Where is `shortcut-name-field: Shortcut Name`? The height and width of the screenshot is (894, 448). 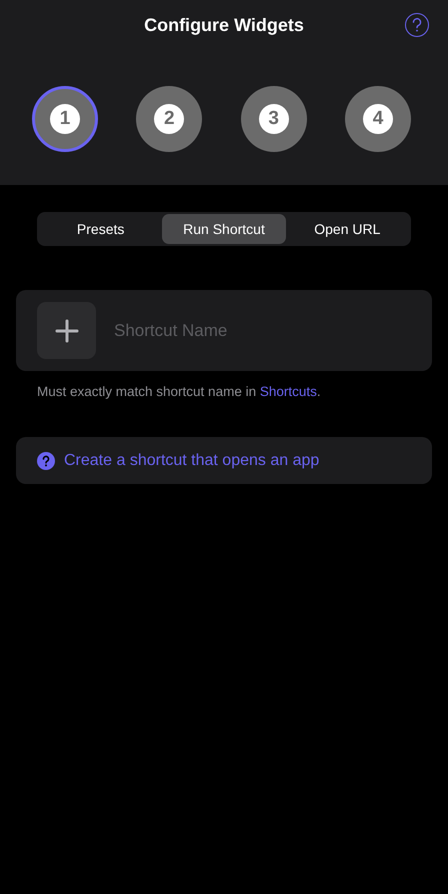 shortcut-name-field: Shortcut Name is located at coordinates (261, 331).